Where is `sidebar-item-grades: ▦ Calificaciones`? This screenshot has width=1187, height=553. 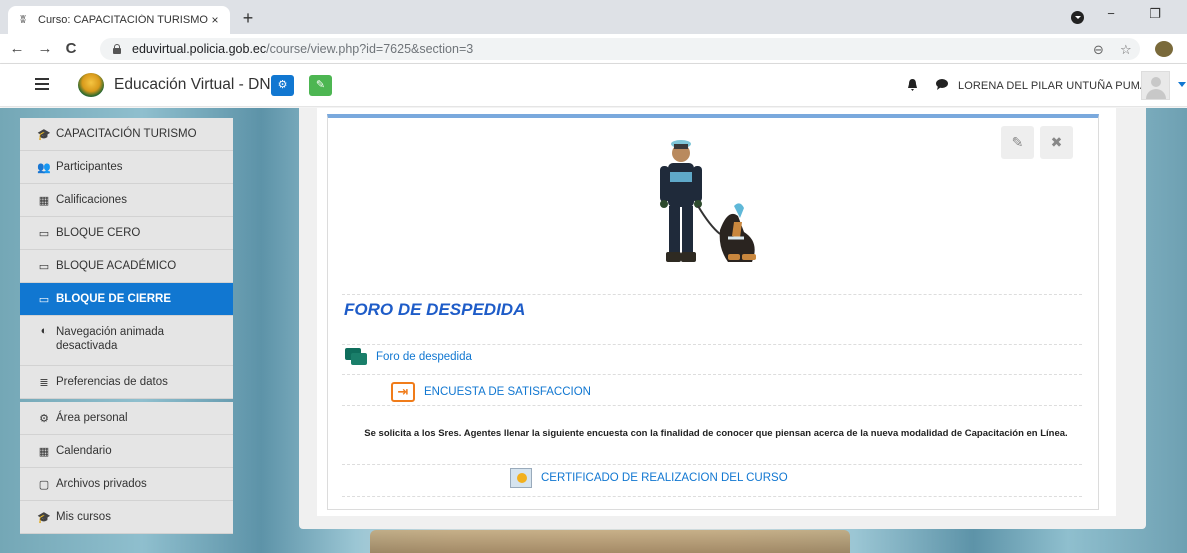
sidebar-item-grades: ▦ Calificaciones is located at coordinates (126, 200).